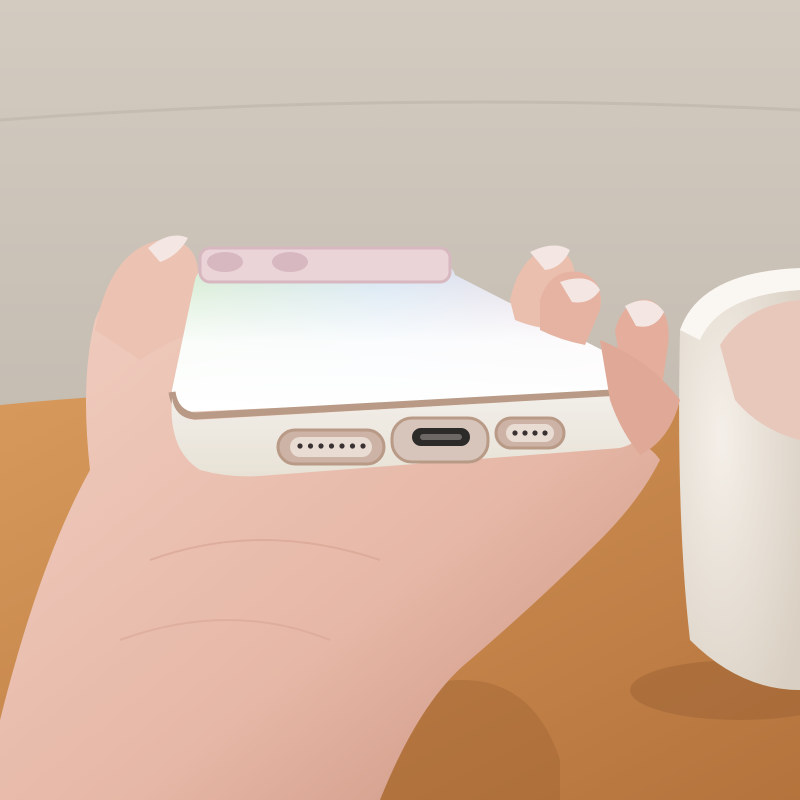 The height and width of the screenshot is (800, 800). What do you see at coordinates (290, 262) in the screenshot?
I see `camera-lens-right` at bounding box center [290, 262].